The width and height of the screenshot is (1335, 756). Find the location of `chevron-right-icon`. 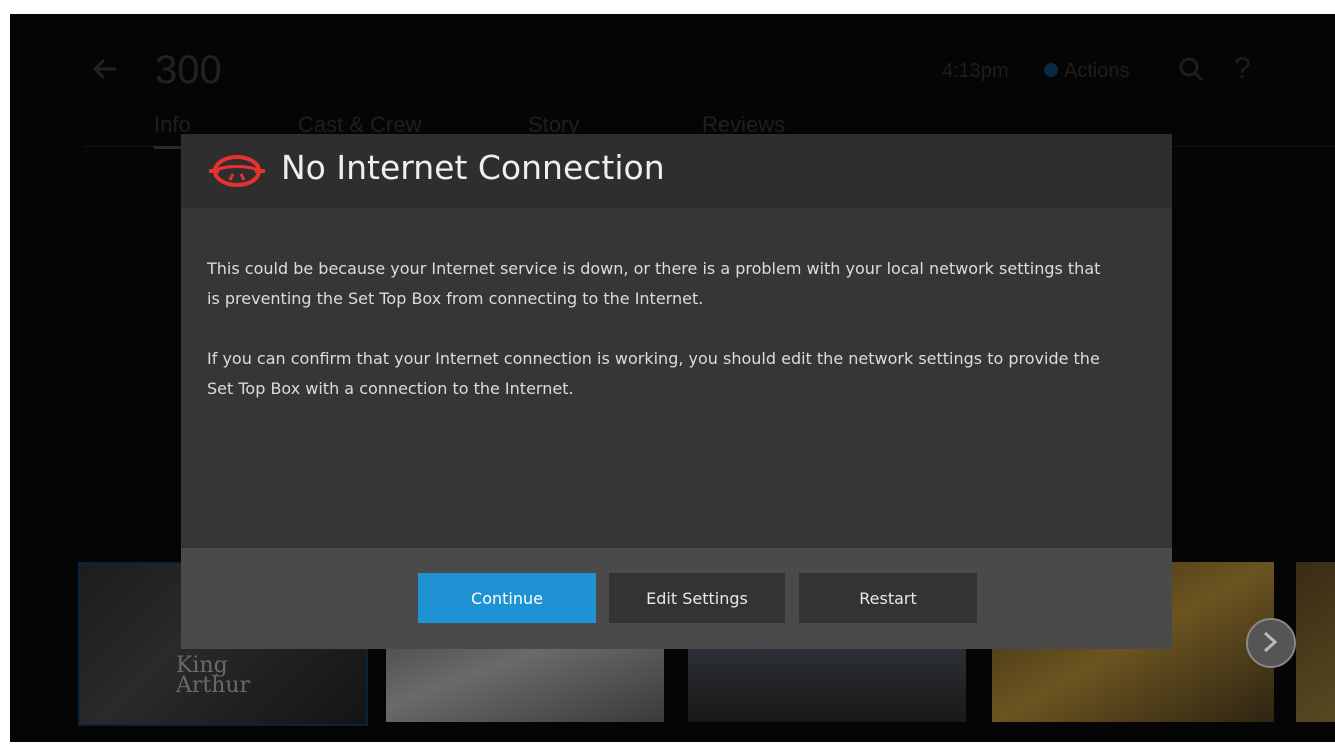

chevron-right-icon is located at coordinates (1270, 642).